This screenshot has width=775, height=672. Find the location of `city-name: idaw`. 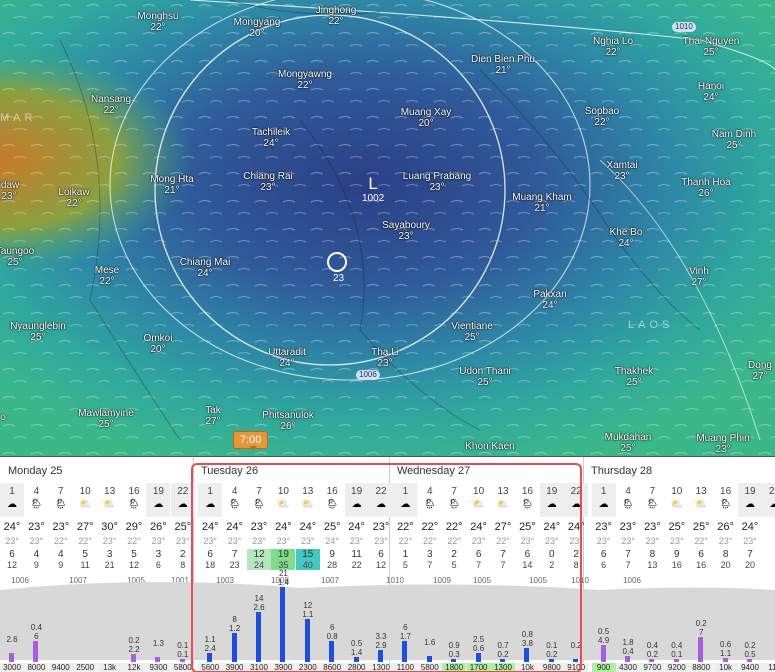

city-name: idaw is located at coordinates (10, 185).